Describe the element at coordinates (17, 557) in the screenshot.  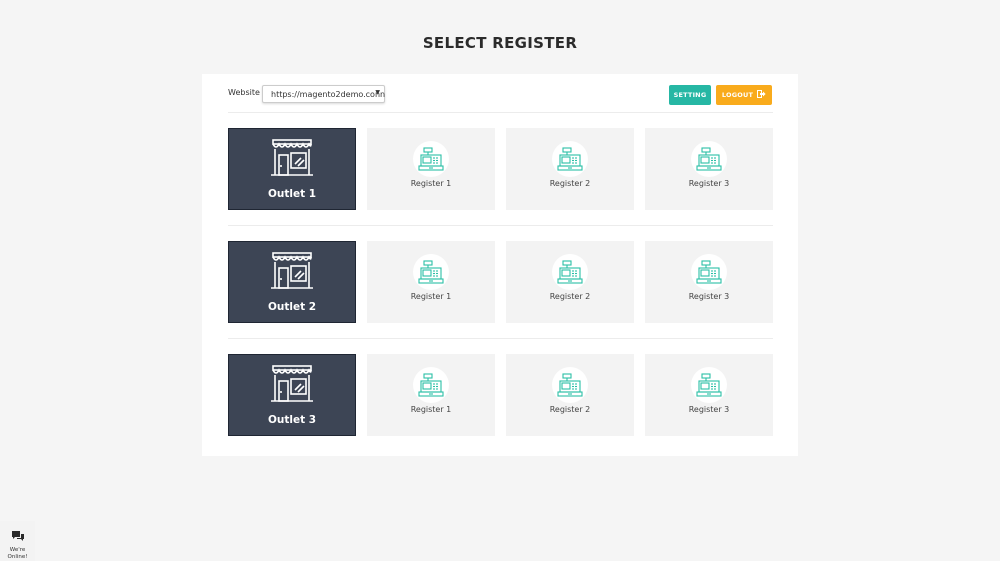
I see `chat-status-line2: Online!` at that location.